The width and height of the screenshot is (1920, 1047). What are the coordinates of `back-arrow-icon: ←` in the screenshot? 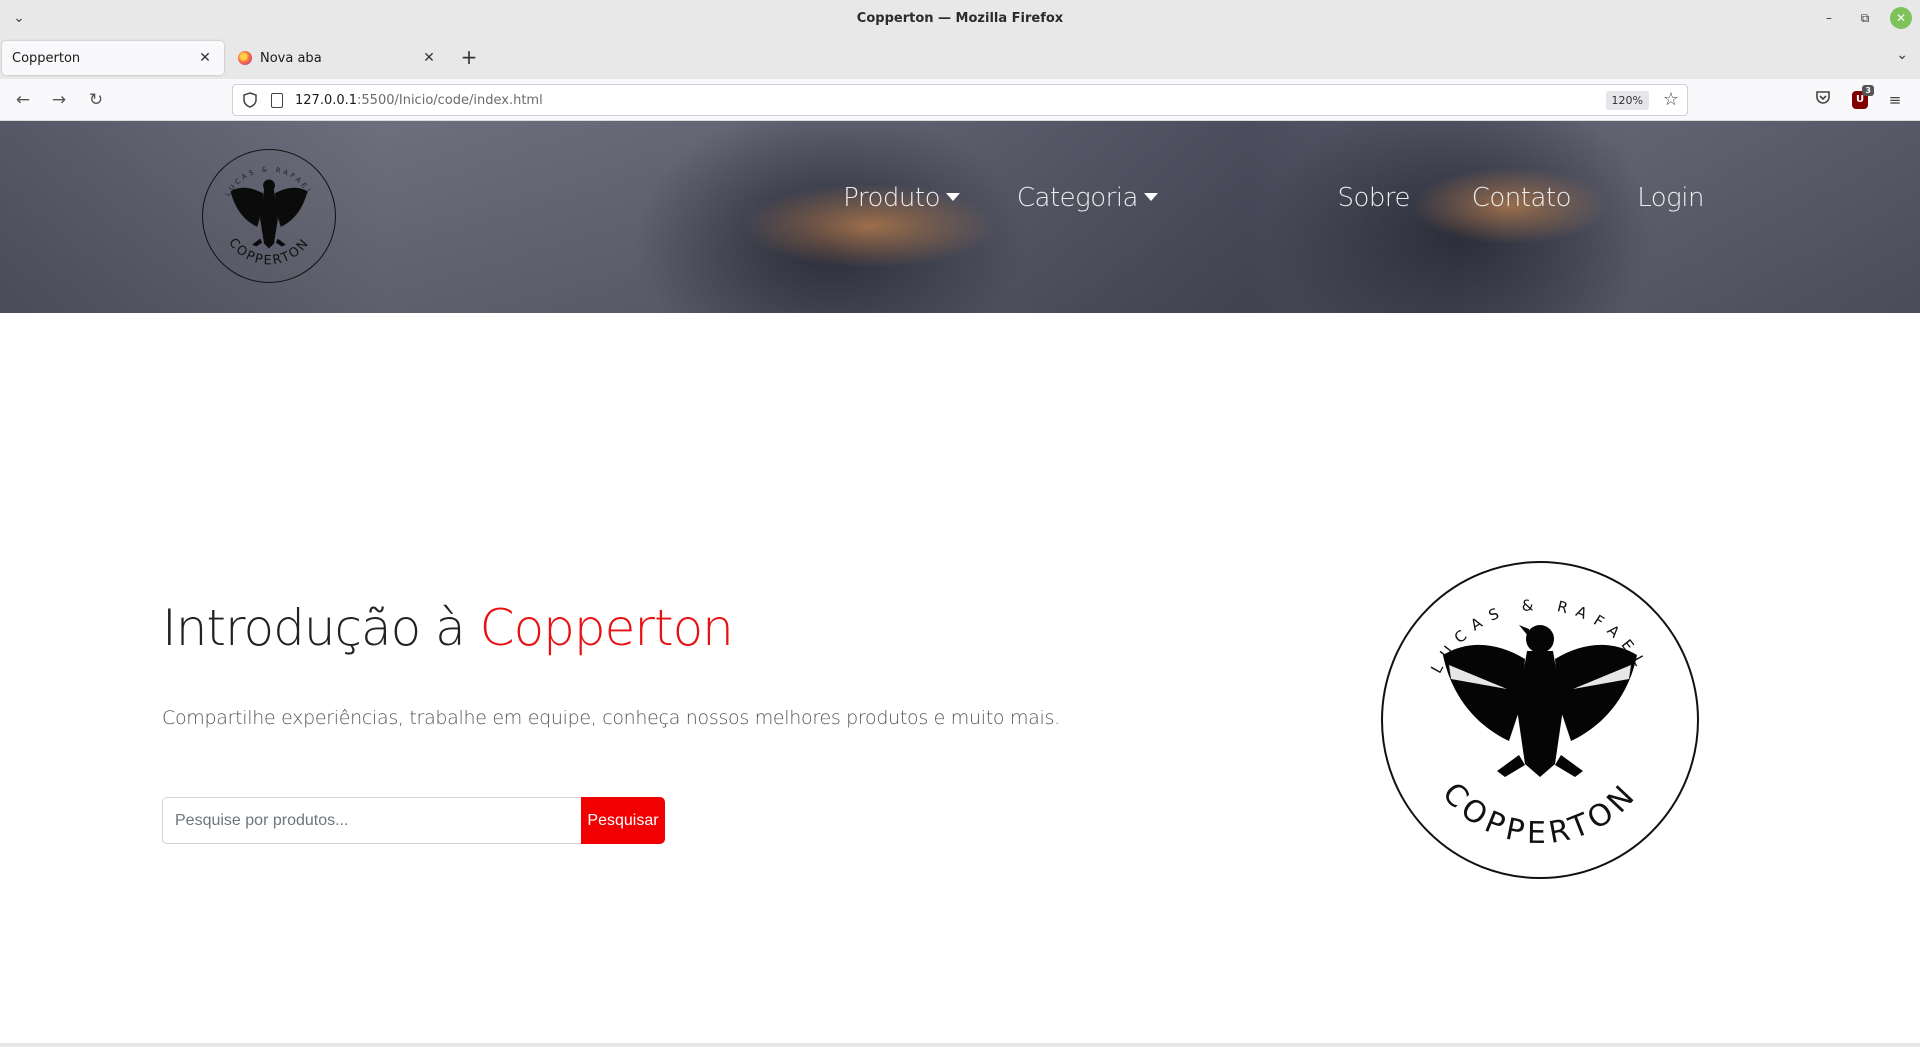 It's located at (23, 100).